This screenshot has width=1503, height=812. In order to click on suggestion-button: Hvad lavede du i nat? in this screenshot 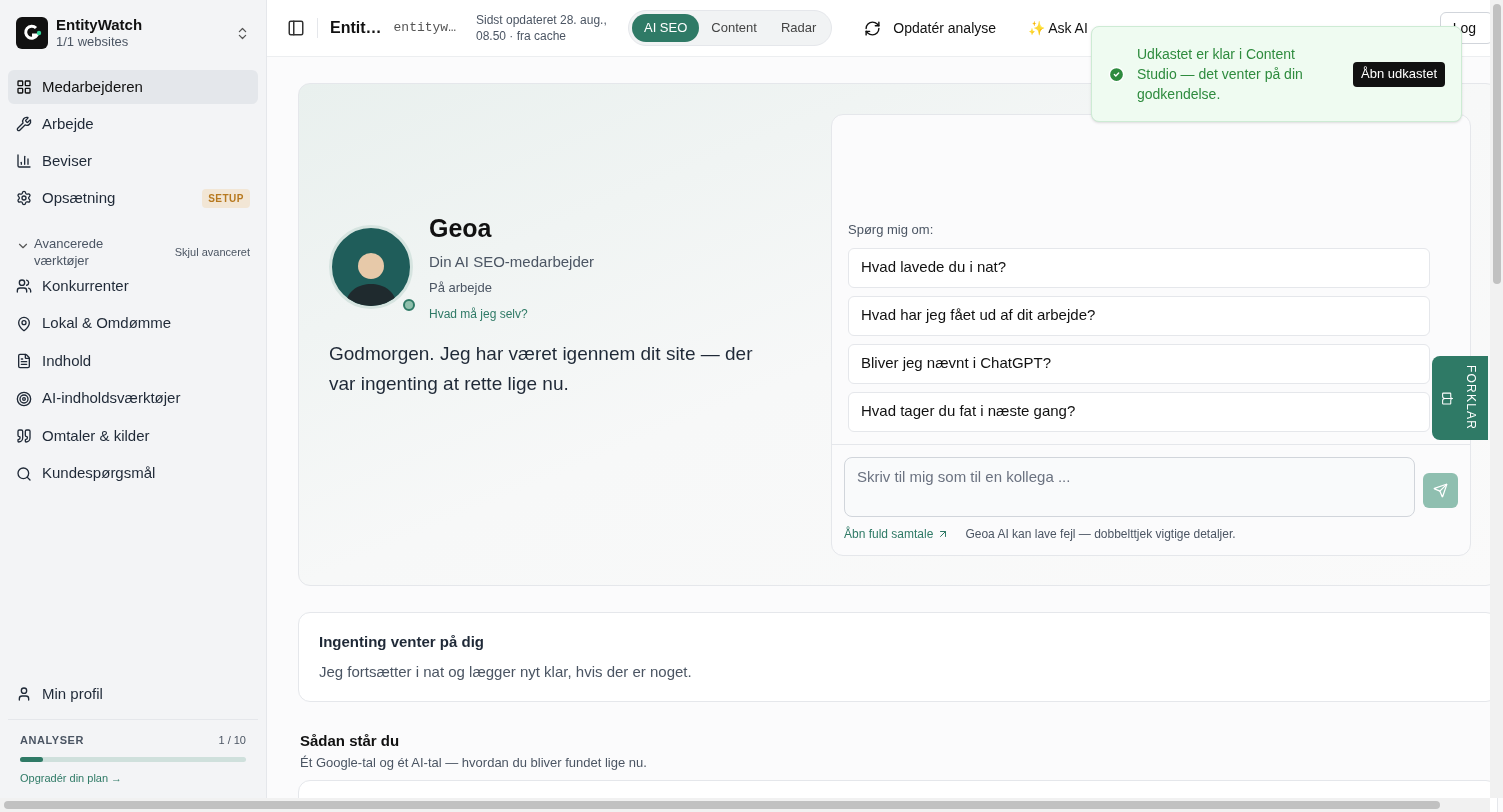, I will do `click(1139, 267)`.